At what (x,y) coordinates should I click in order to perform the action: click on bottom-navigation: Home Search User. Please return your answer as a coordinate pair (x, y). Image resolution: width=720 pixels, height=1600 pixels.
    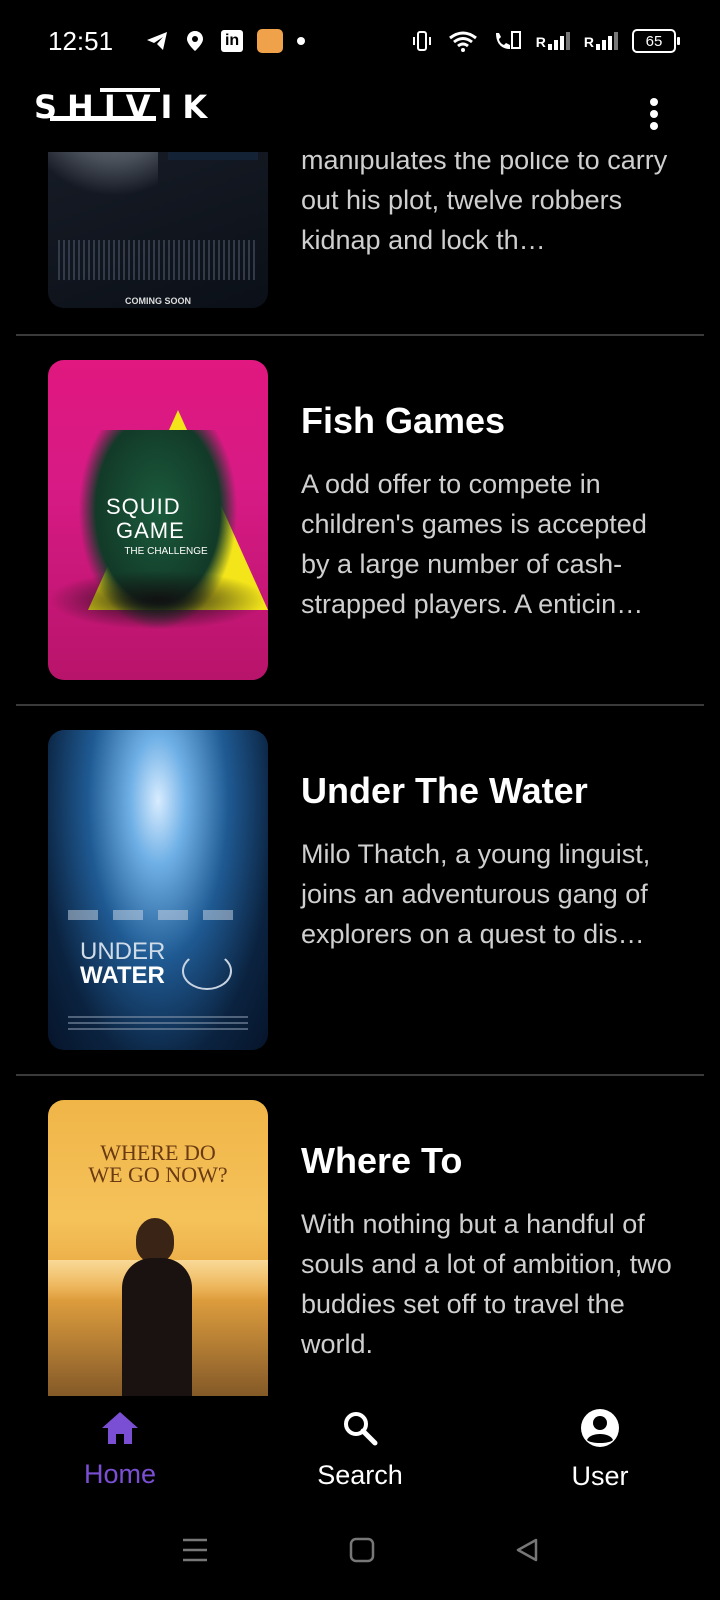
    Looking at the image, I should click on (360, 1450).